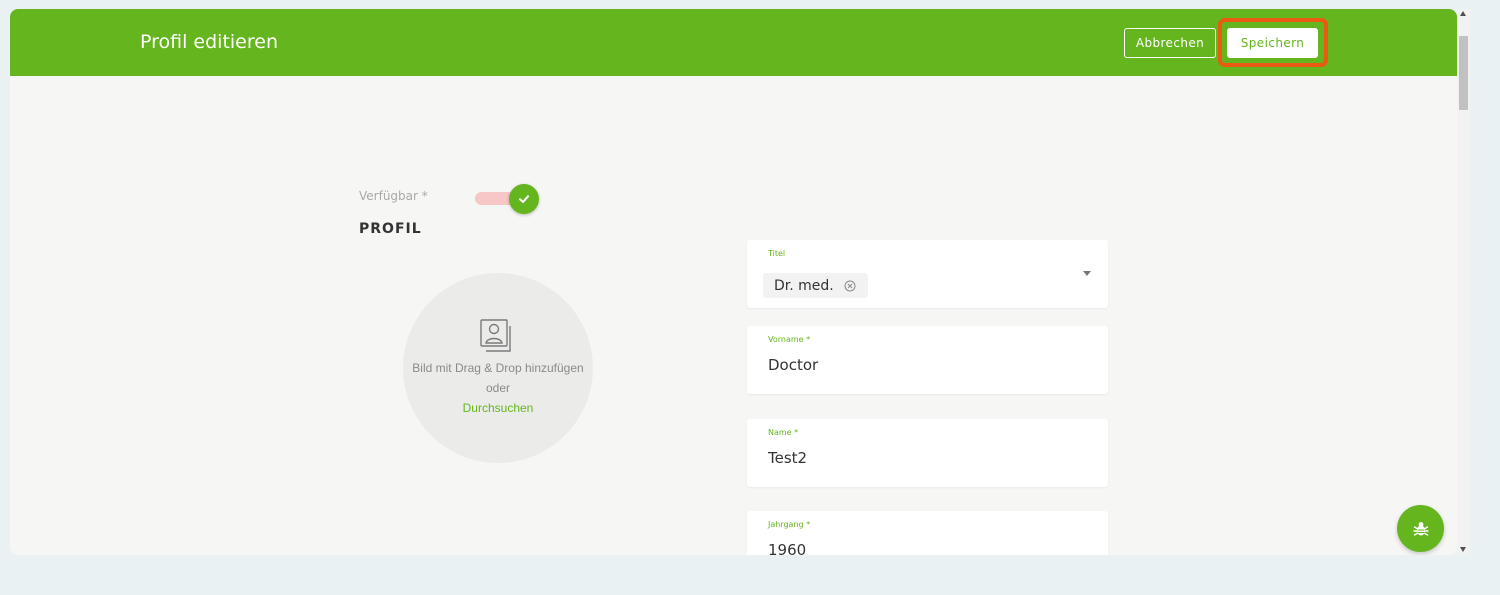 This screenshot has height=595, width=1500. I want to click on title-select: Titel Dr. med., so click(927, 274).